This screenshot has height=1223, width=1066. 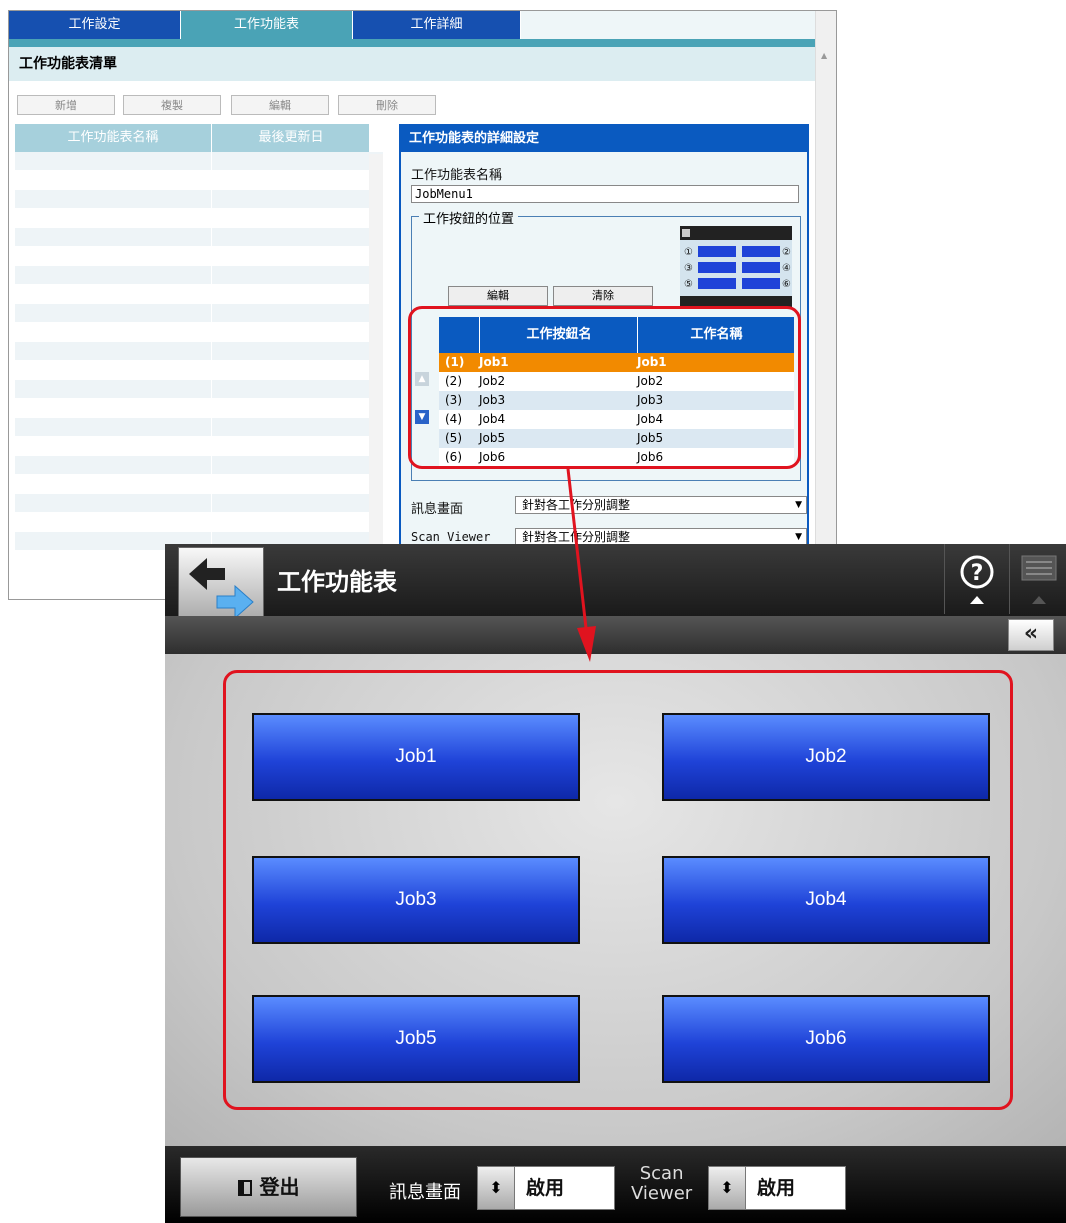 I want to click on scan-viewer-value: 啟用, so click(x=776, y=1188).